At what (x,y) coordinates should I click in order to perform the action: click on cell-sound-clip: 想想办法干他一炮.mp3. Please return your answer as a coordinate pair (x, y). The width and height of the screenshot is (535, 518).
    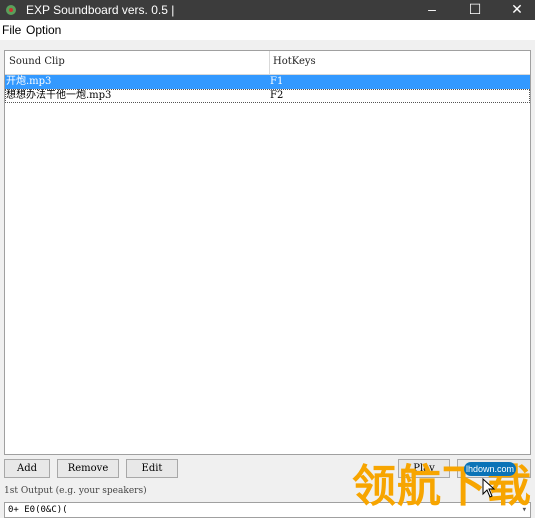
    Looking at the image, I should click on (59, 95).